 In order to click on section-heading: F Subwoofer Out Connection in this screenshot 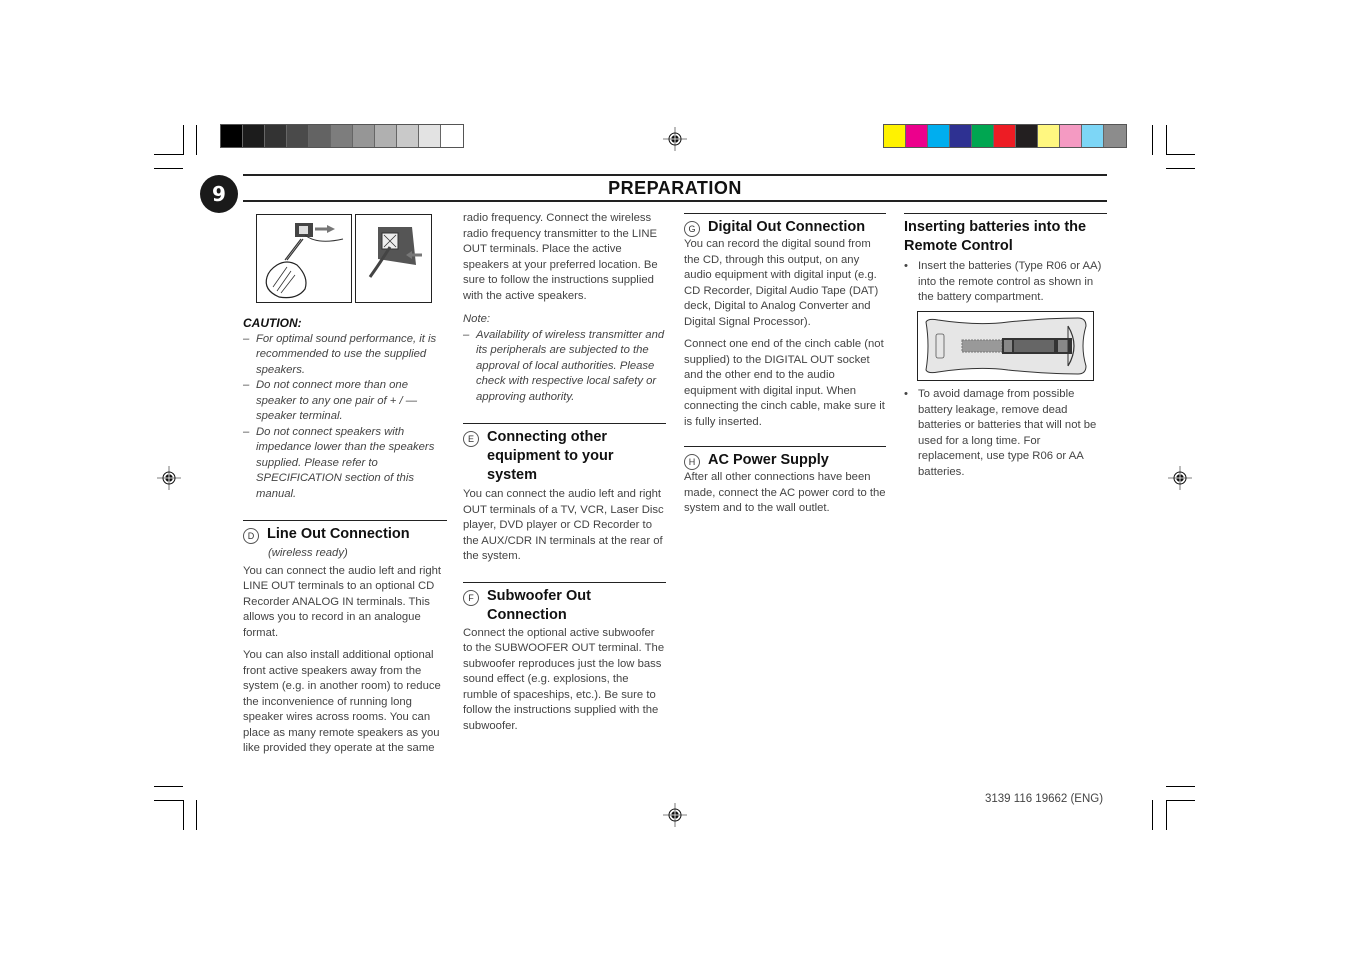, I will do `click(564, 606)`.